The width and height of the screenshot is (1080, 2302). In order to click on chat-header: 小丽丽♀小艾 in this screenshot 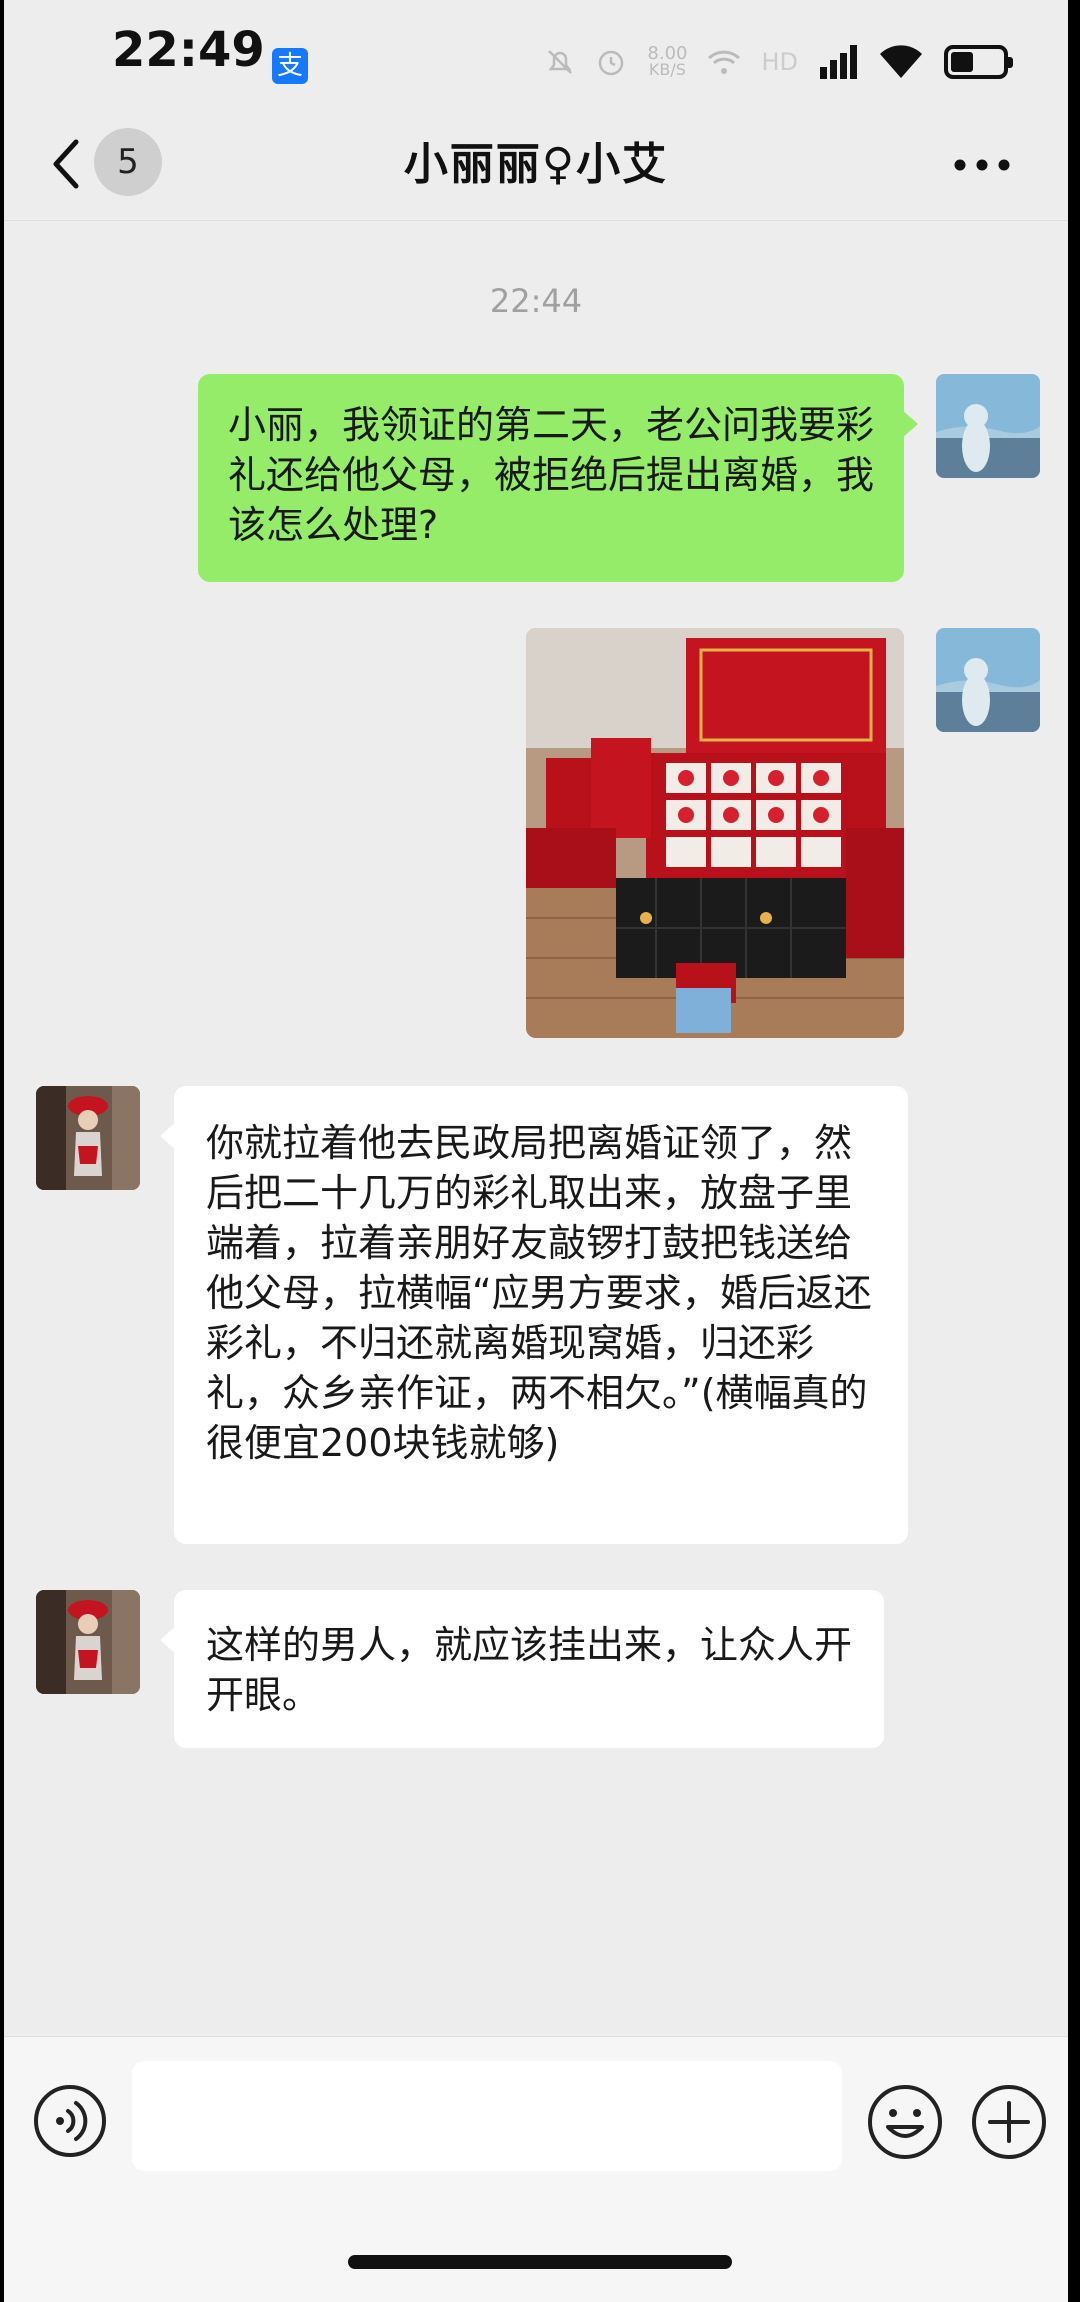, I will do `click(536, 165)`.